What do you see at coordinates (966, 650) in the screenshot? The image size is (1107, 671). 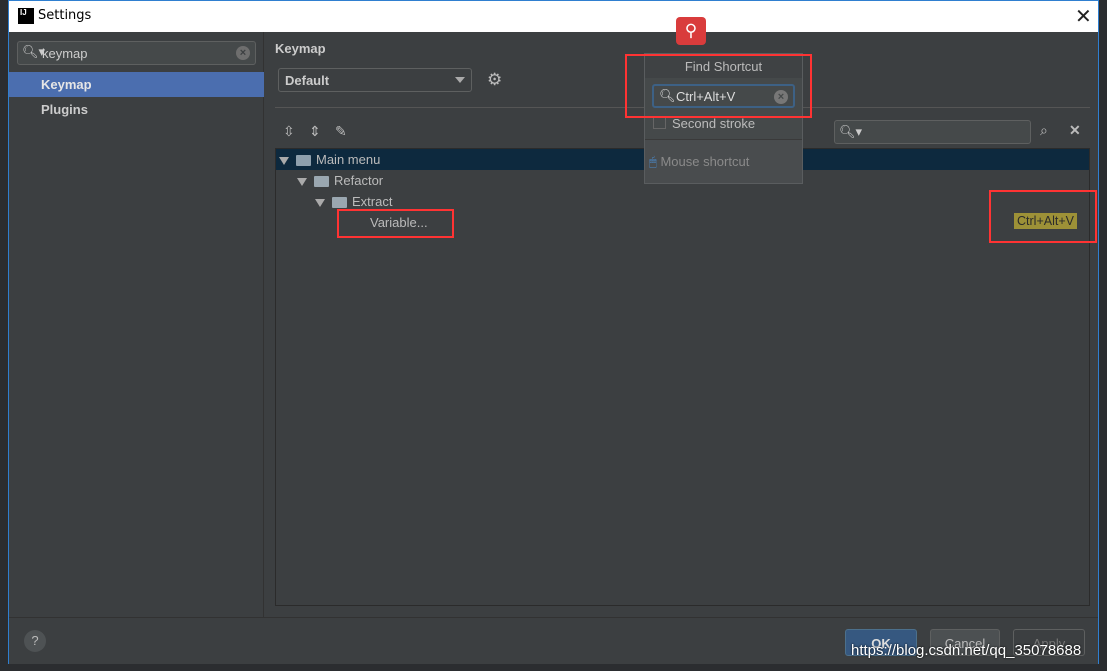 I see `watermark: https://blog.csdn.net/qq_35078688` at bounding box center [966, 650].